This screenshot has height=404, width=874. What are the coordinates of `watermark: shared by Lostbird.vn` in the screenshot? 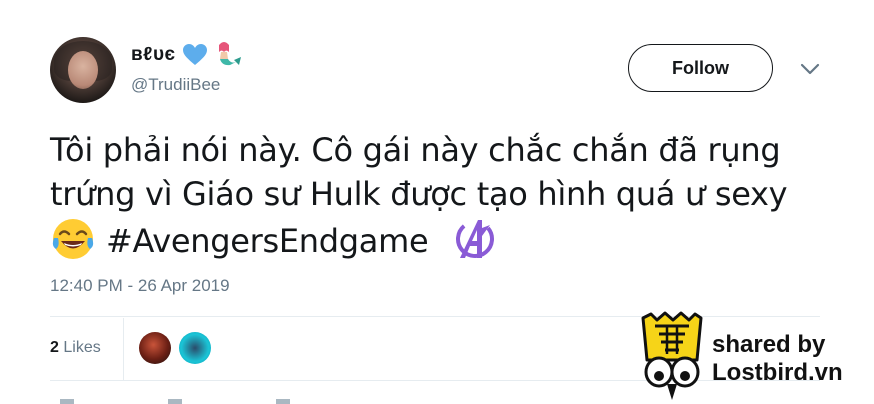 It's located at (755, 357).